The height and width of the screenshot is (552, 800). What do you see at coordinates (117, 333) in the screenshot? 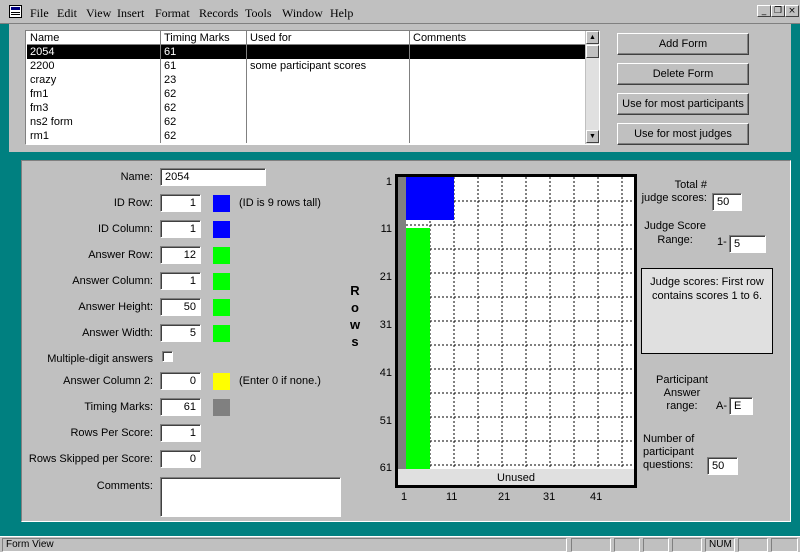
I see `answer-width-label: Answer Width:` at bounding box center [117, 333].